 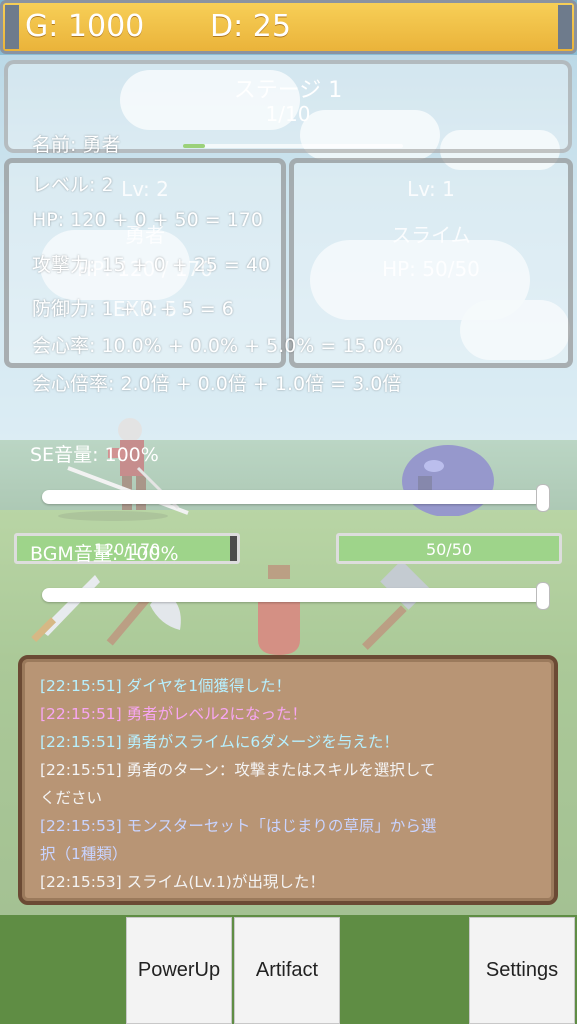 I want to click on stat-hp: HP: 120 + 0 + 50 = 170, so click(x=147, y=220).